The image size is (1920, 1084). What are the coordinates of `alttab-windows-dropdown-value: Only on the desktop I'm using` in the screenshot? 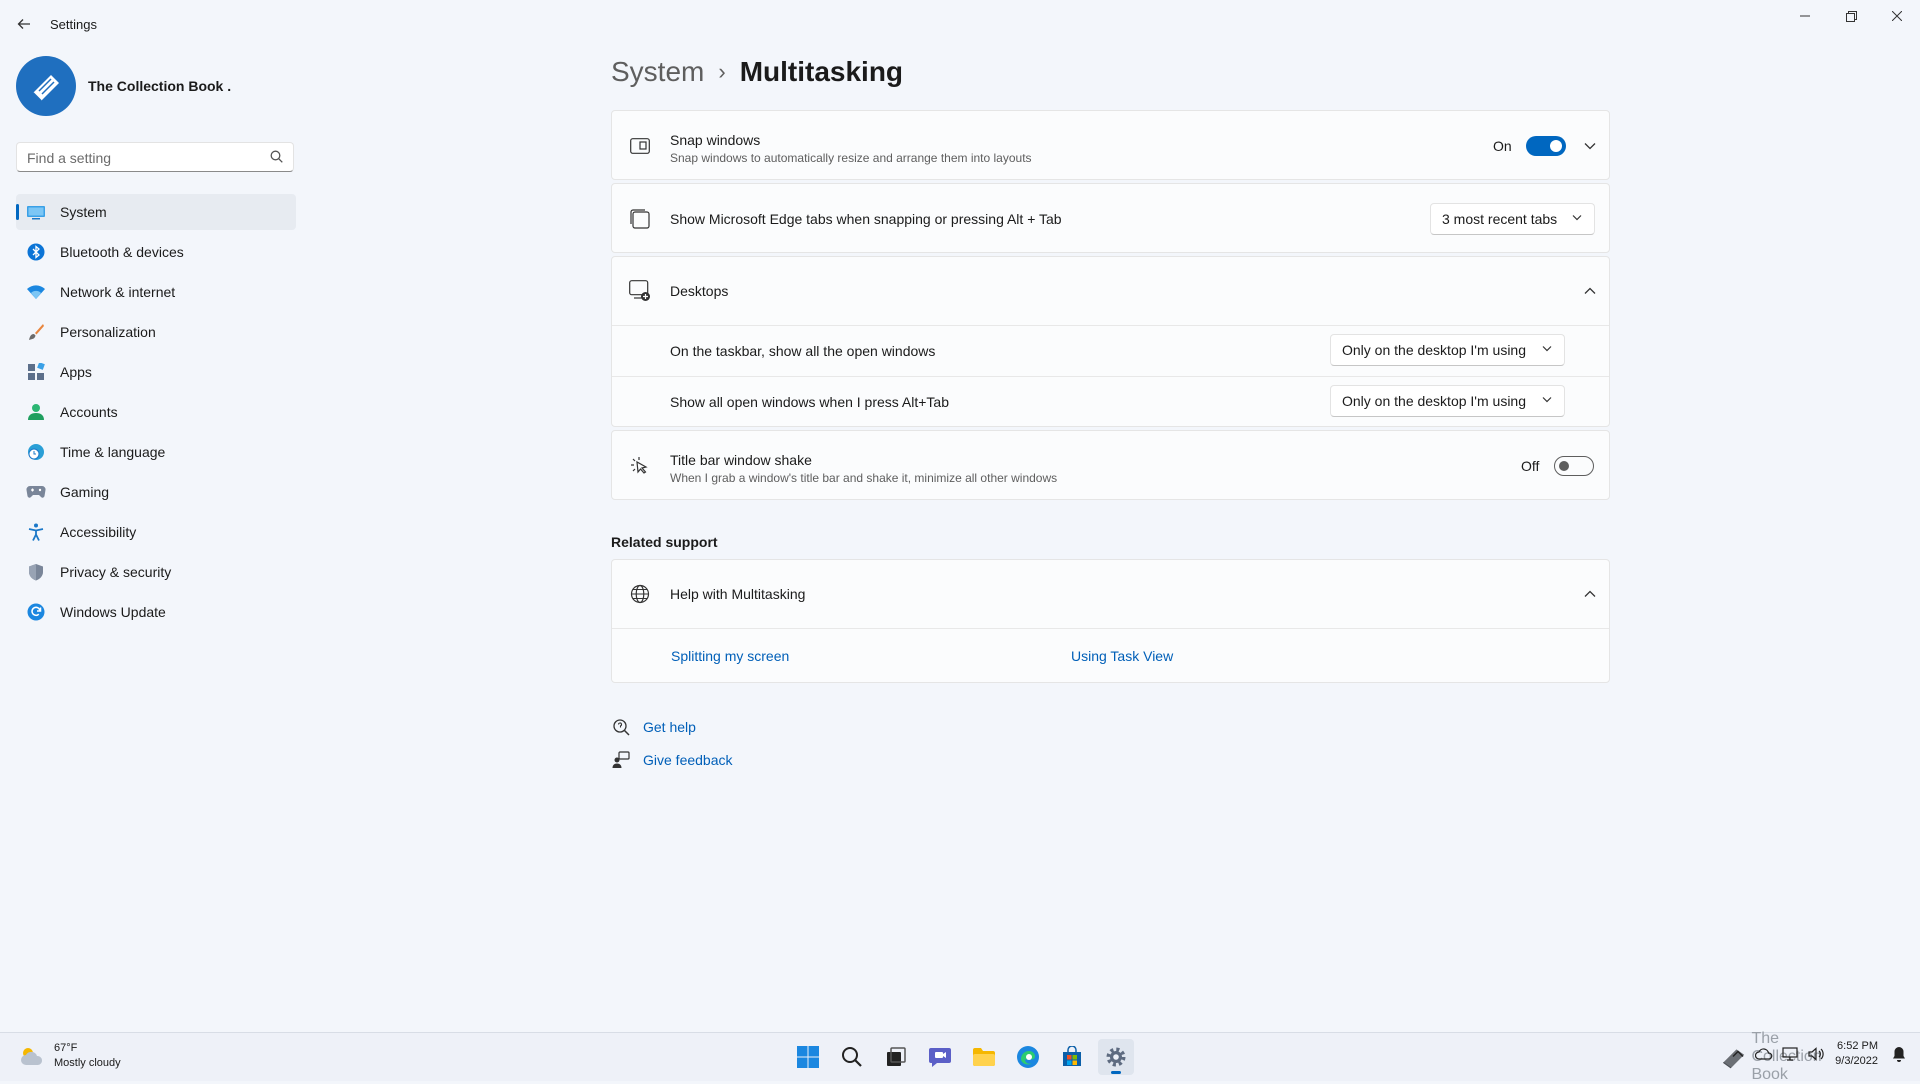 It's located at (1434, 401).